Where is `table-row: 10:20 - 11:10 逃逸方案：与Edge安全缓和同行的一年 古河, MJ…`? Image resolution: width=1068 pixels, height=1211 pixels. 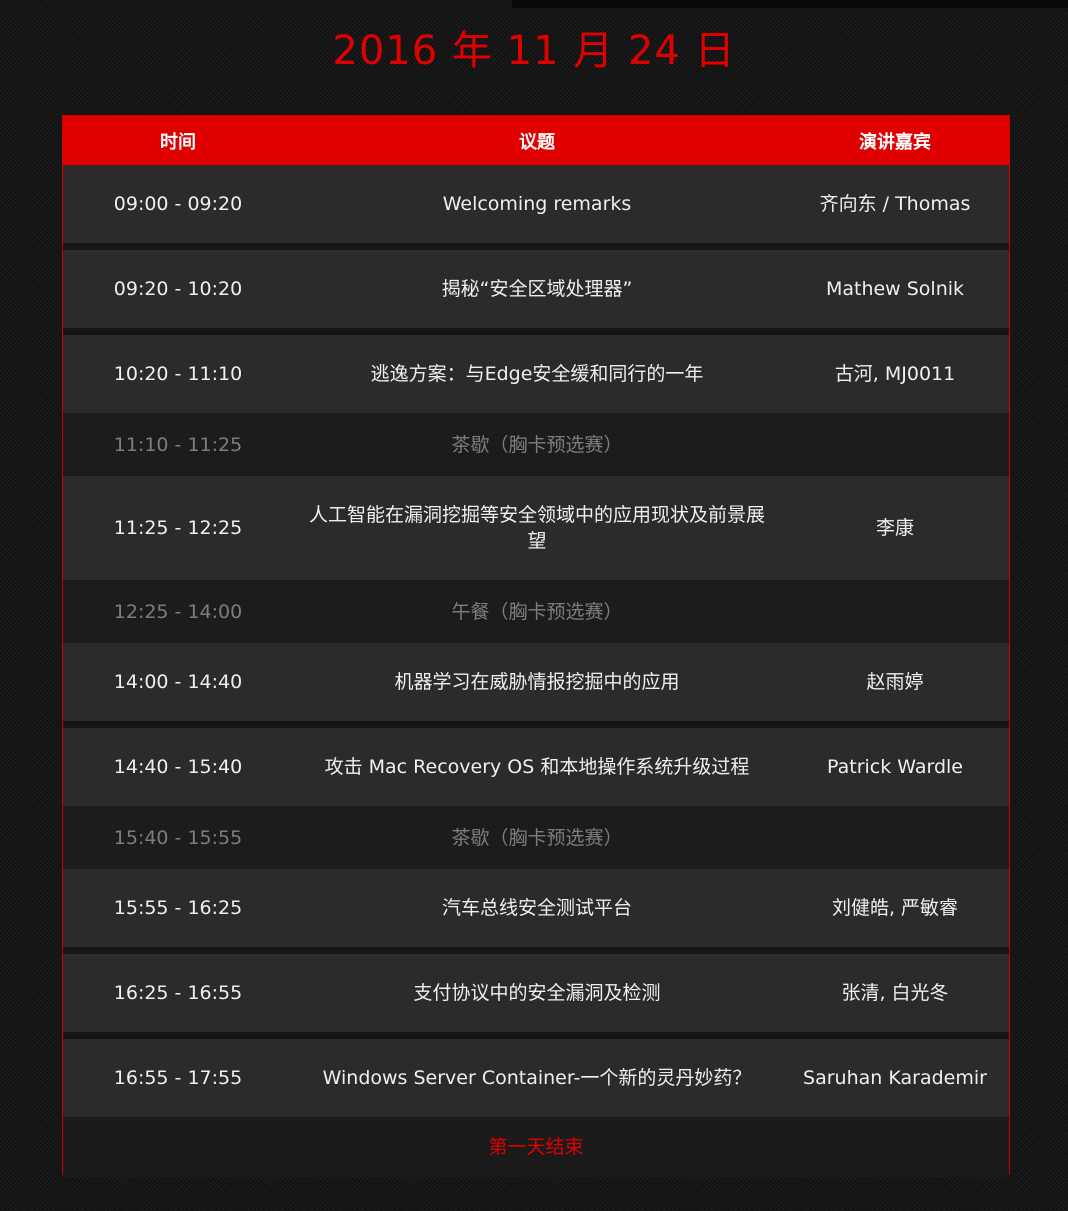
table-row: 10:20 - 11:10 逃逸方案：与Edge安全缓和同行的一年 古河, MJ… is located at coordinates (536, 374).